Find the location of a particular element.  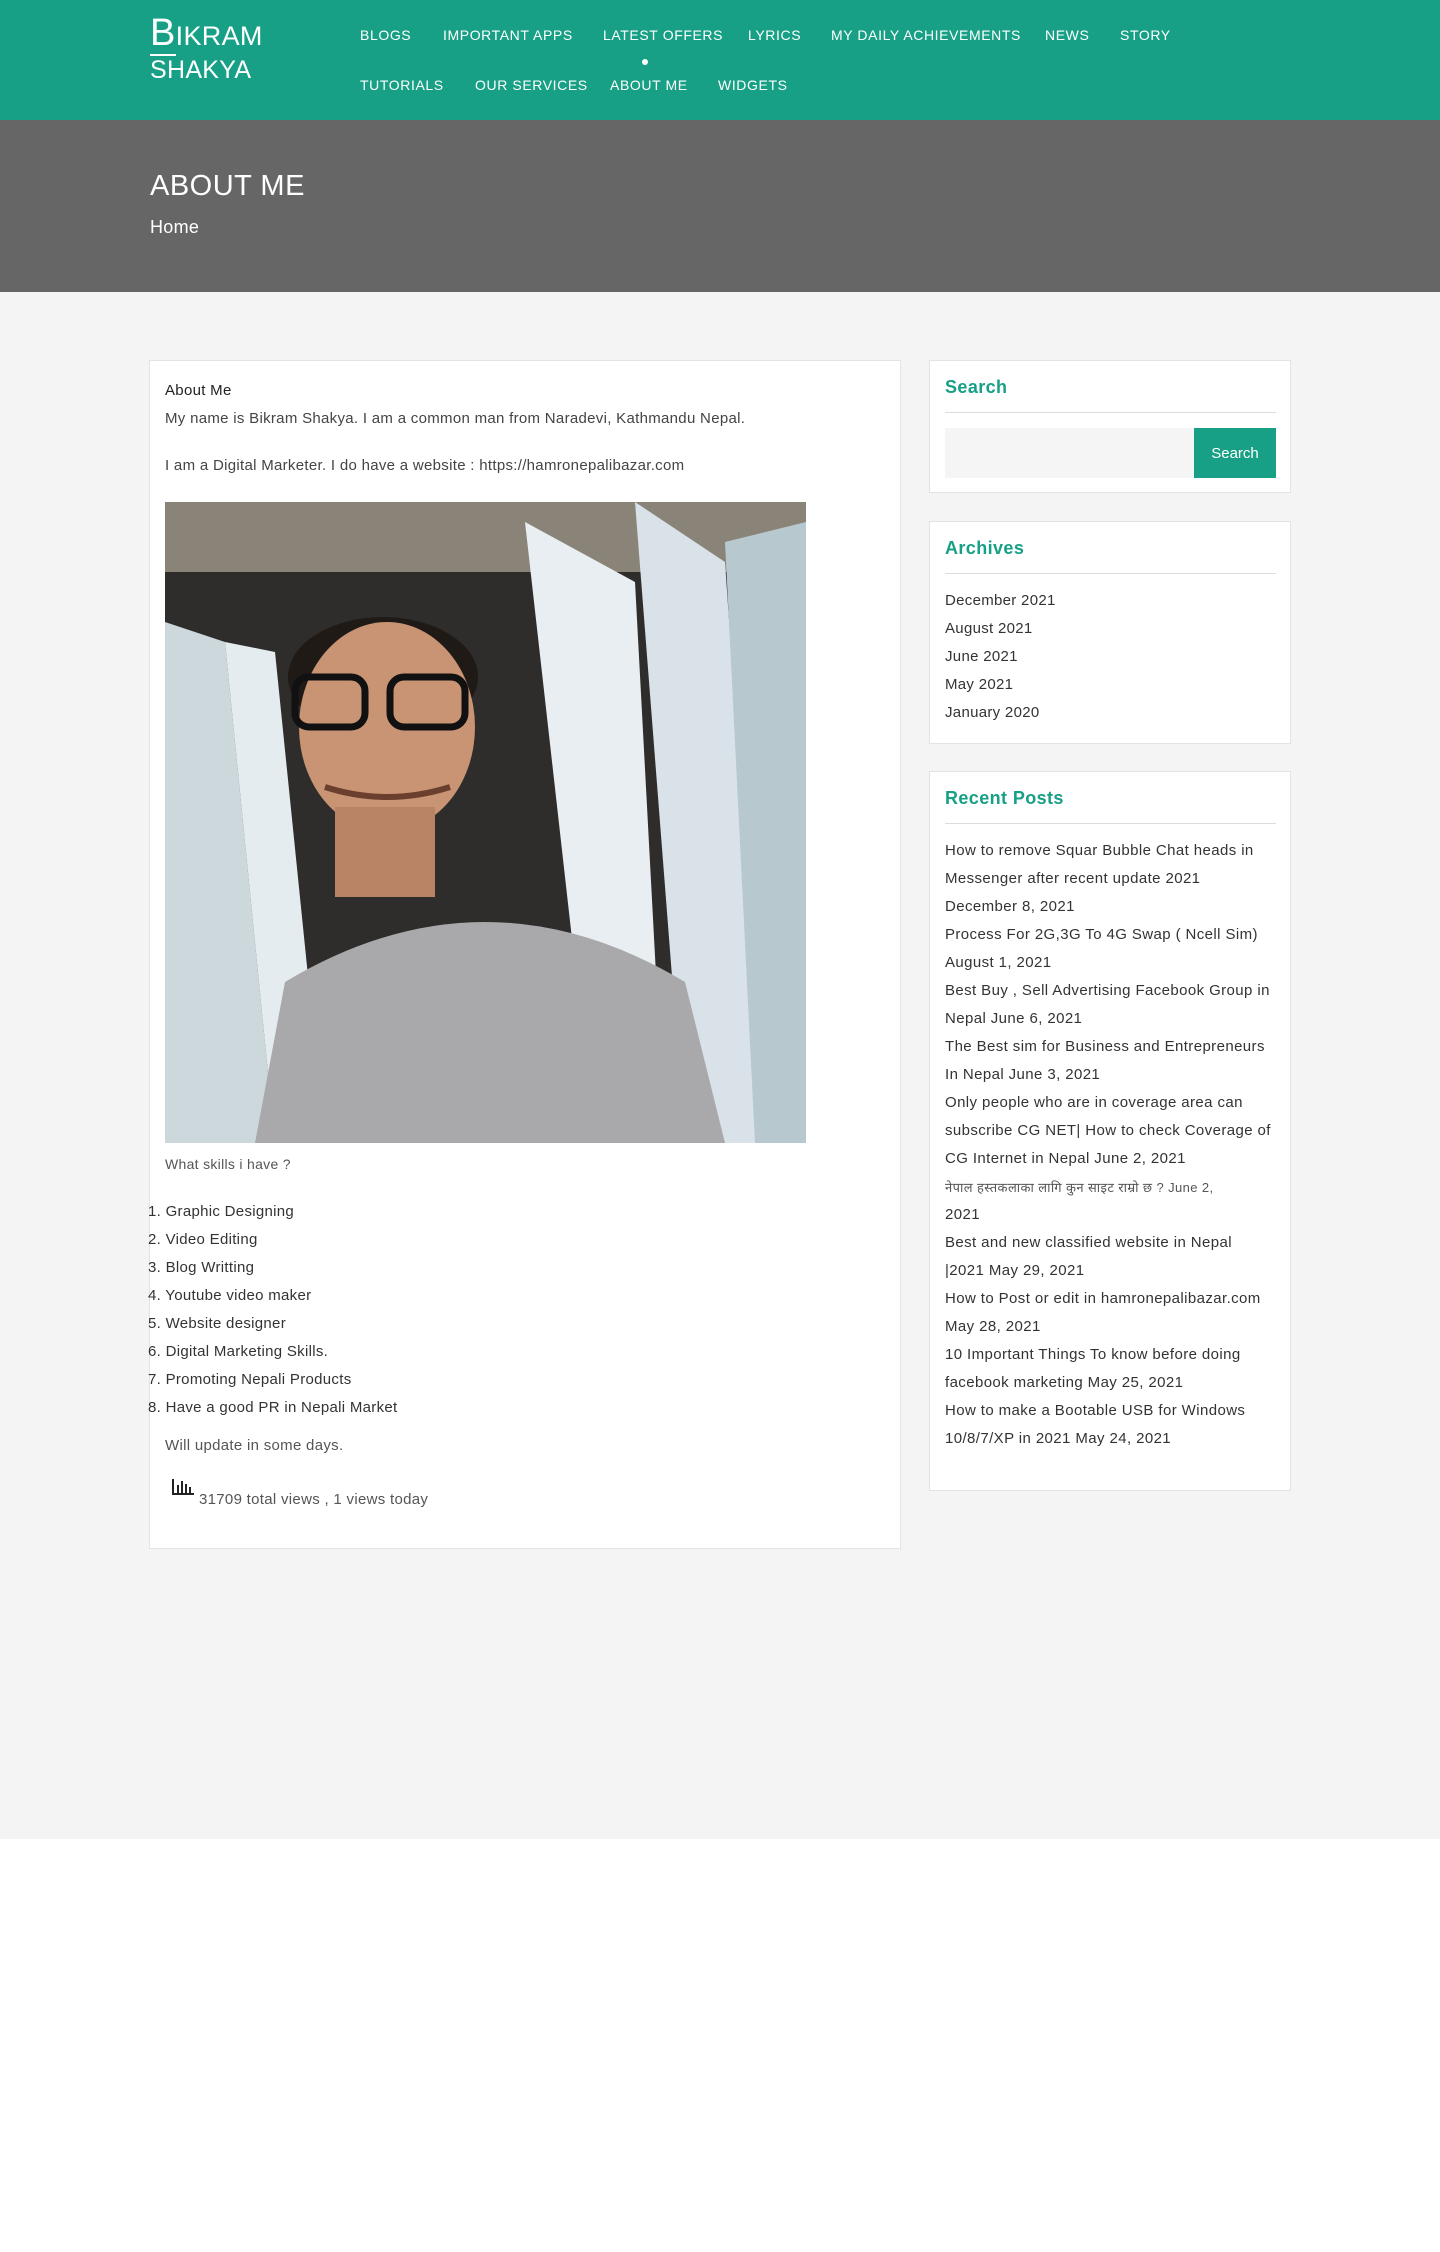

breadcrumb-home: Home is located at coordinates (174, 227).